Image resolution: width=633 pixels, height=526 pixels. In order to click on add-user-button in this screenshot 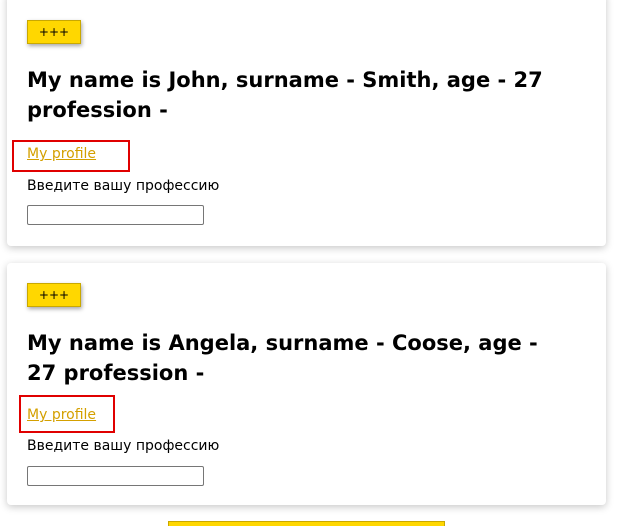, I will do `click(306, 523)`.